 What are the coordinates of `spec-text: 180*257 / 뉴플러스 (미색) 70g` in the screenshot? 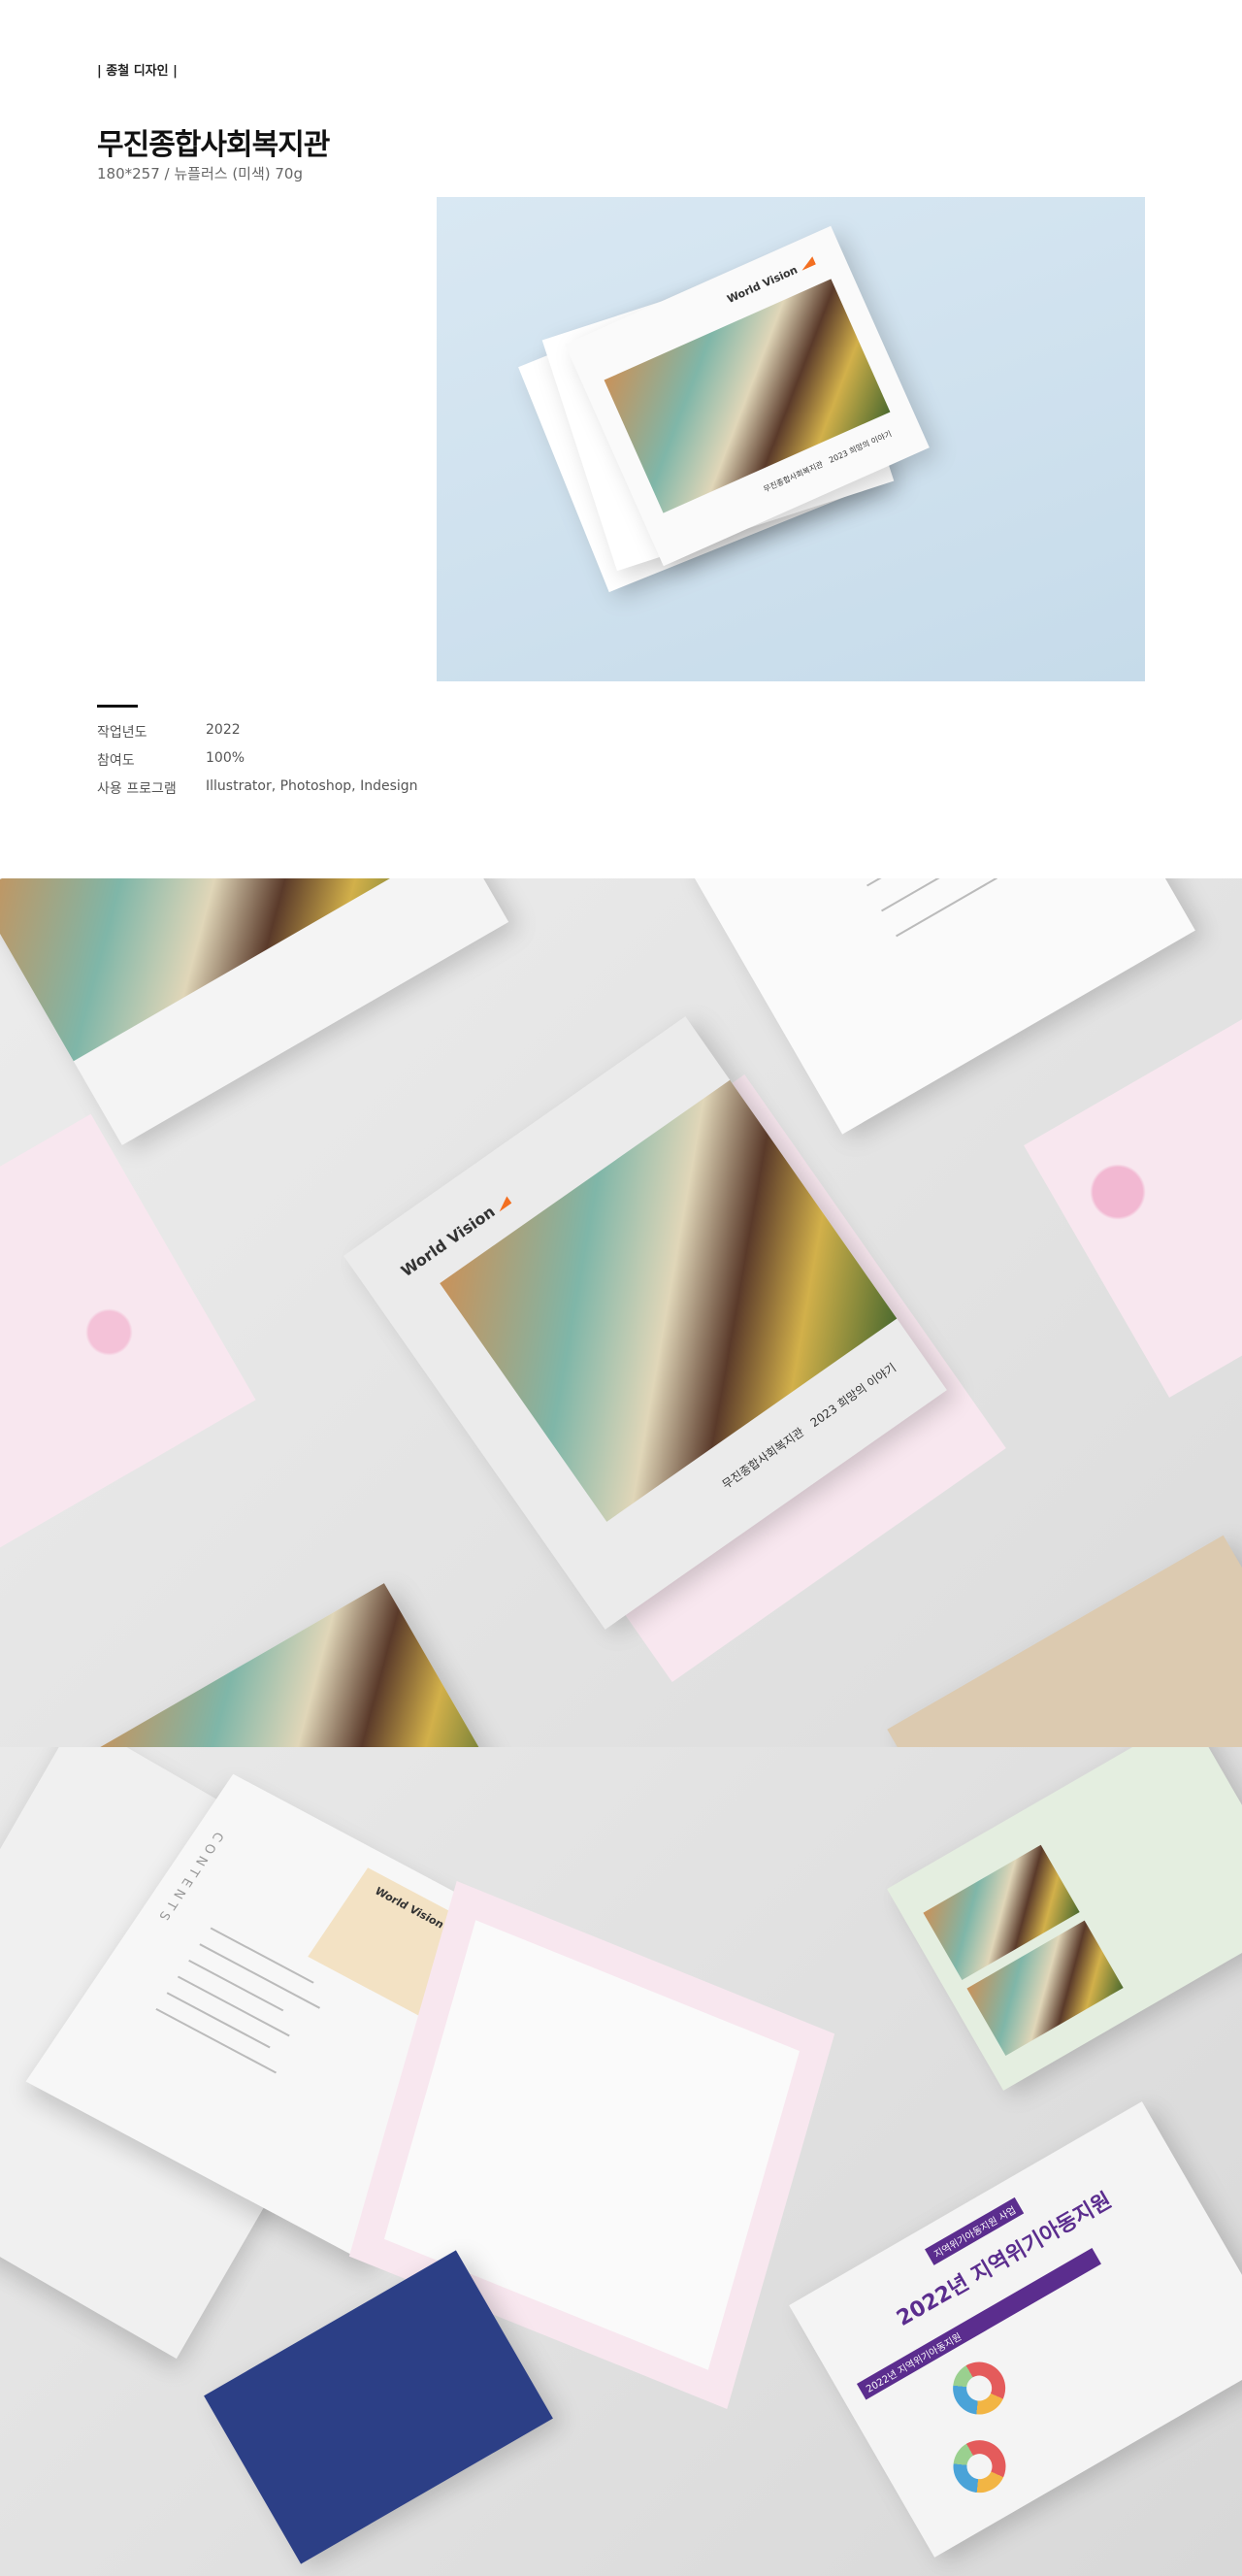 It's located at (200, 173).